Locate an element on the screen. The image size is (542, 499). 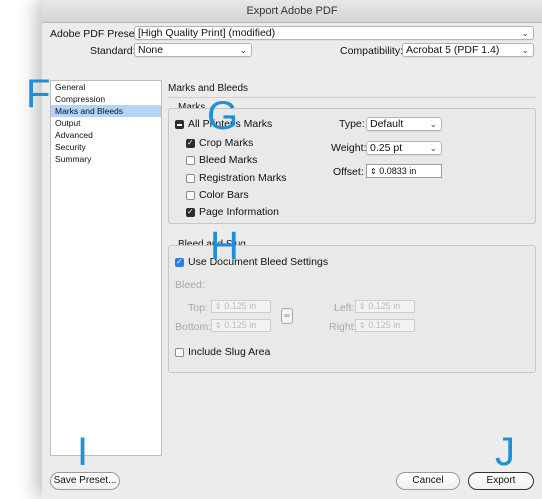
top-stepper: ⇕ 0.125 in is located at coordinates (241, 306).